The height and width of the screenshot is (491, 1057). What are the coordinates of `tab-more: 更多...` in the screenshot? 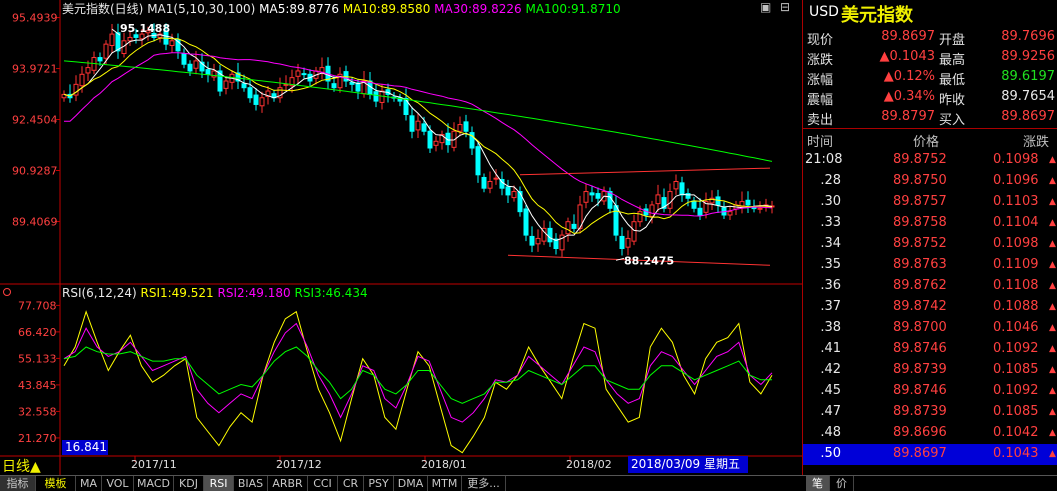 It's located at (484, 483).